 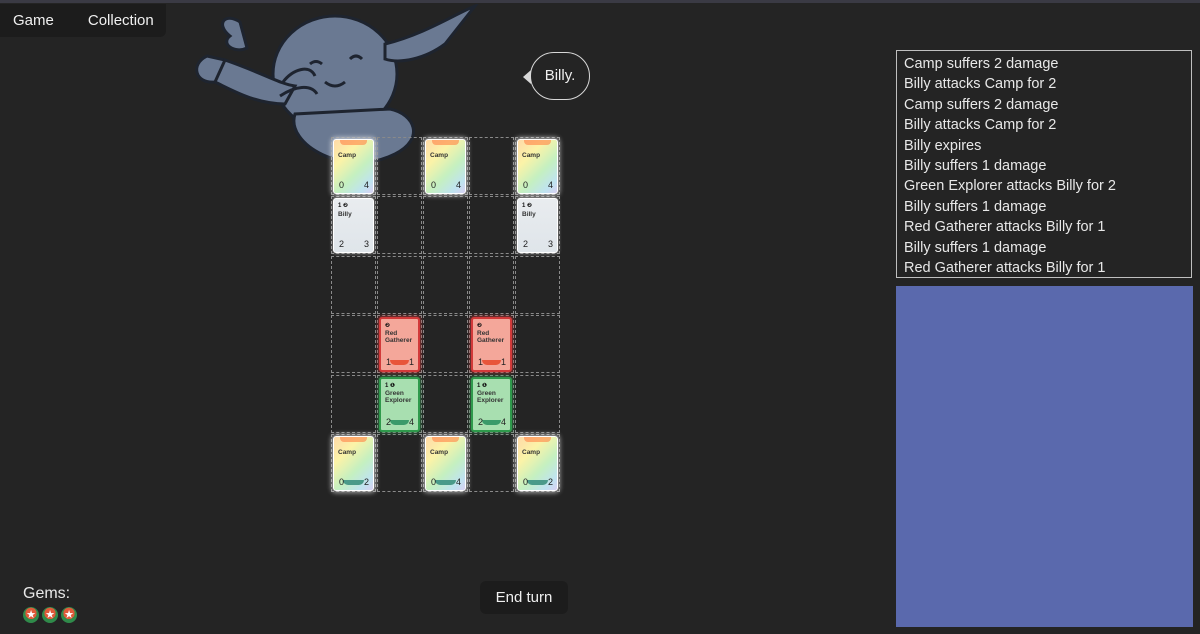 What do you see at coordinates (118, 20) in the screenshot?
I see `nav-collection-button: Collection` at bounding box center [118, 20].